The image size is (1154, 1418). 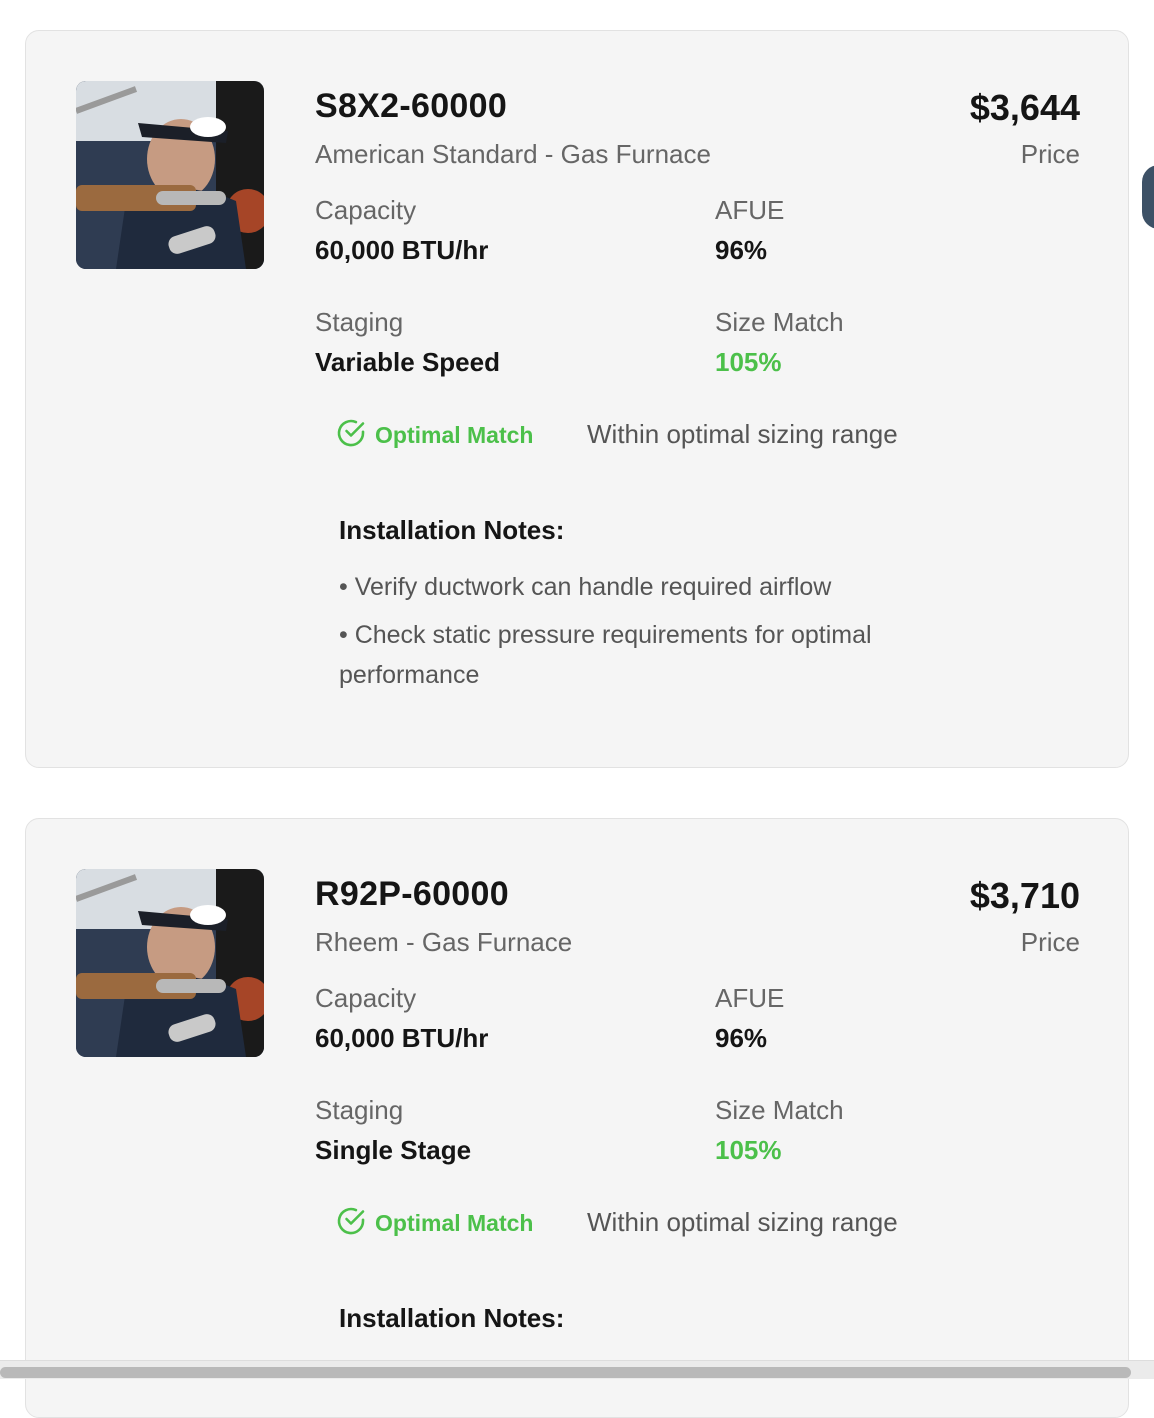 I want to click on side-panel-tab, so click(x=1148, y=197).